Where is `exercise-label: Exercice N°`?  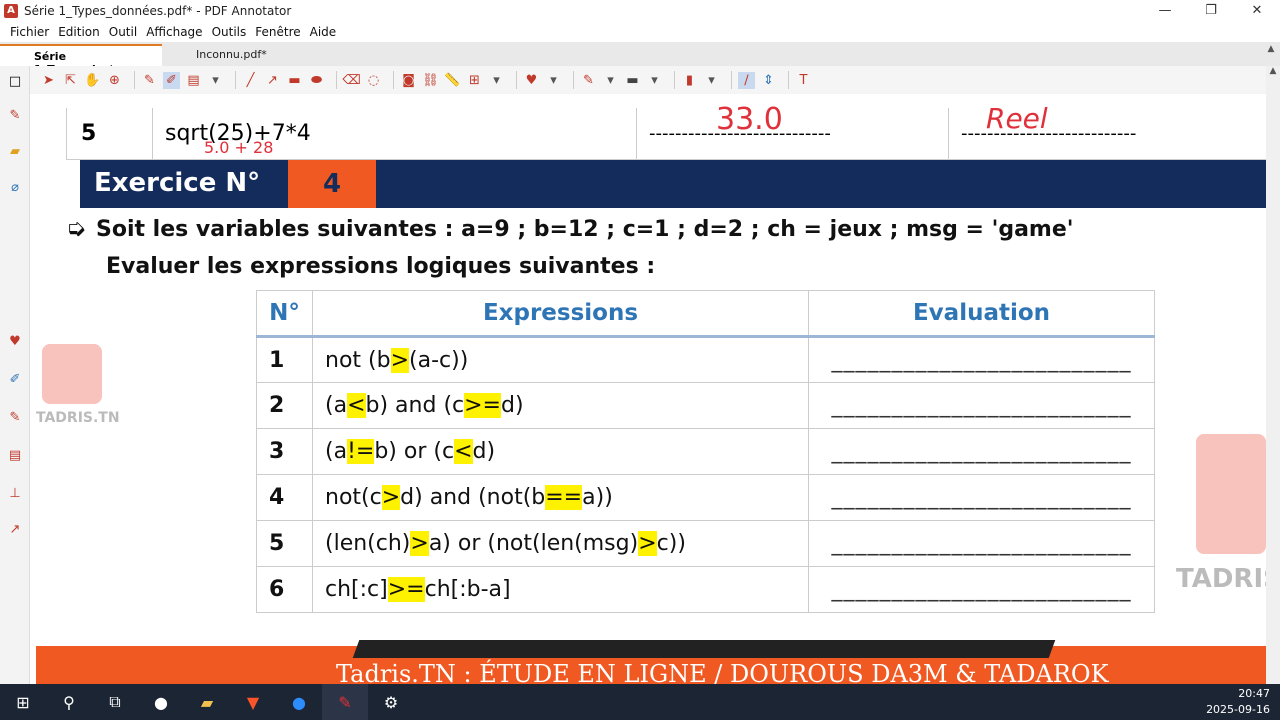
exercise-label: Exercice N° is located at coordinates (177, 183).